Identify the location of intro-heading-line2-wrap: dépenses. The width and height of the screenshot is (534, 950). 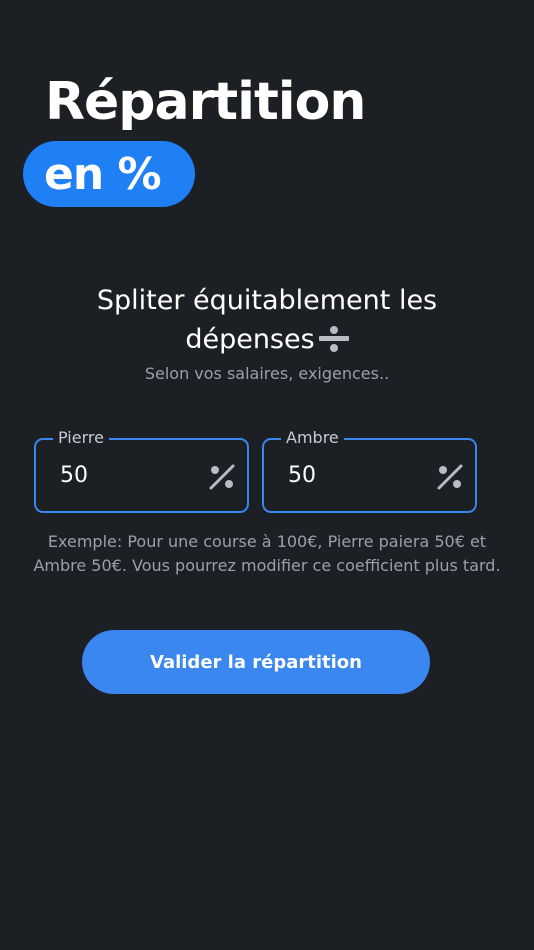
(267, 339).